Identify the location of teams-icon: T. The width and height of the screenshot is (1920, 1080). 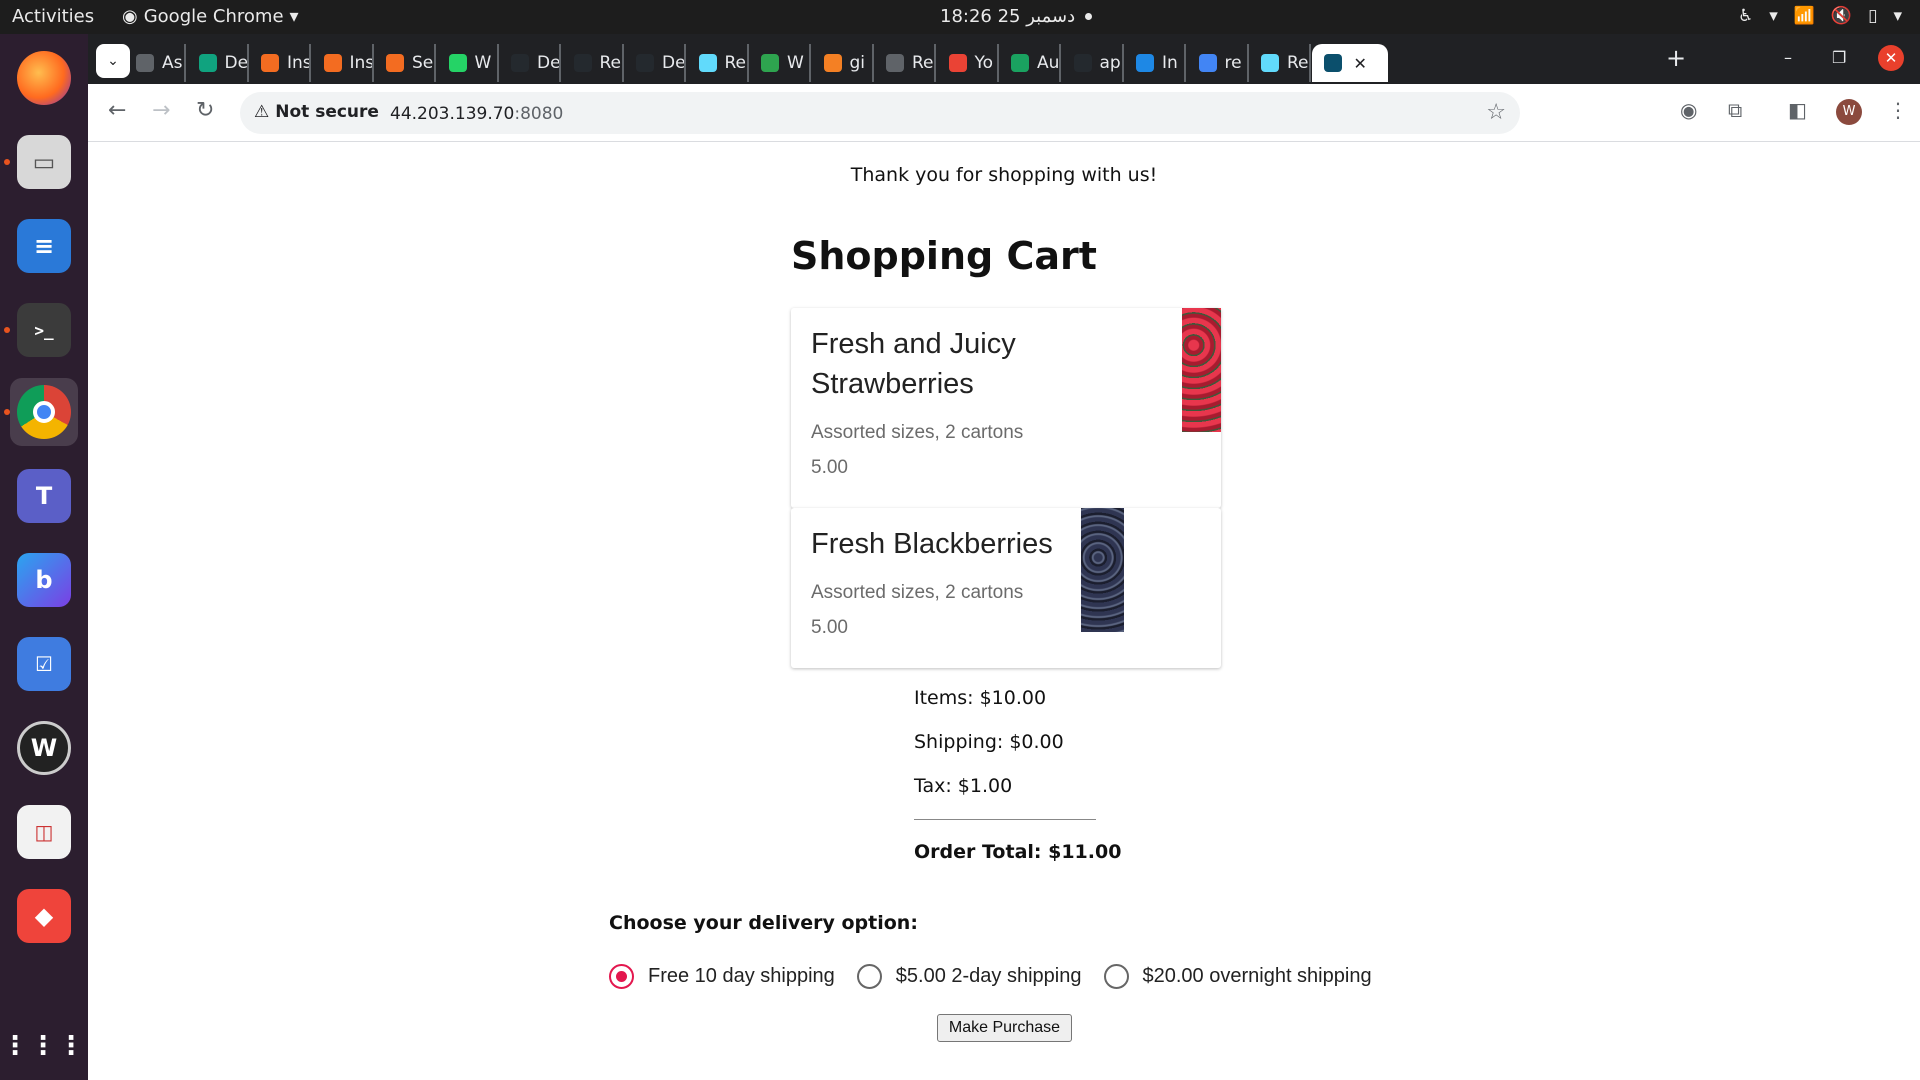
(44, 496).